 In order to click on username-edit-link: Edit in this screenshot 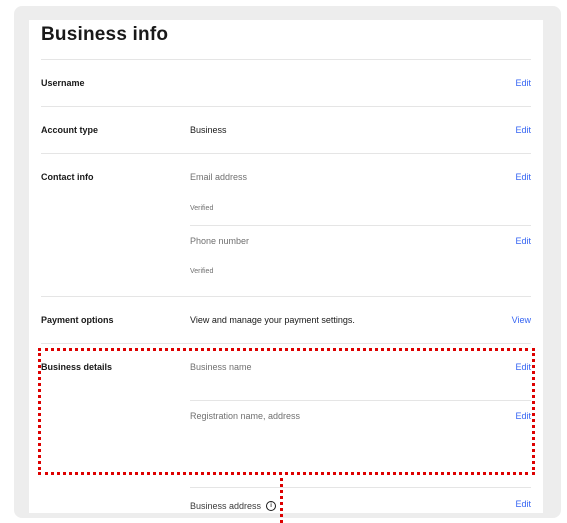, I will do `click(523, 83)`.